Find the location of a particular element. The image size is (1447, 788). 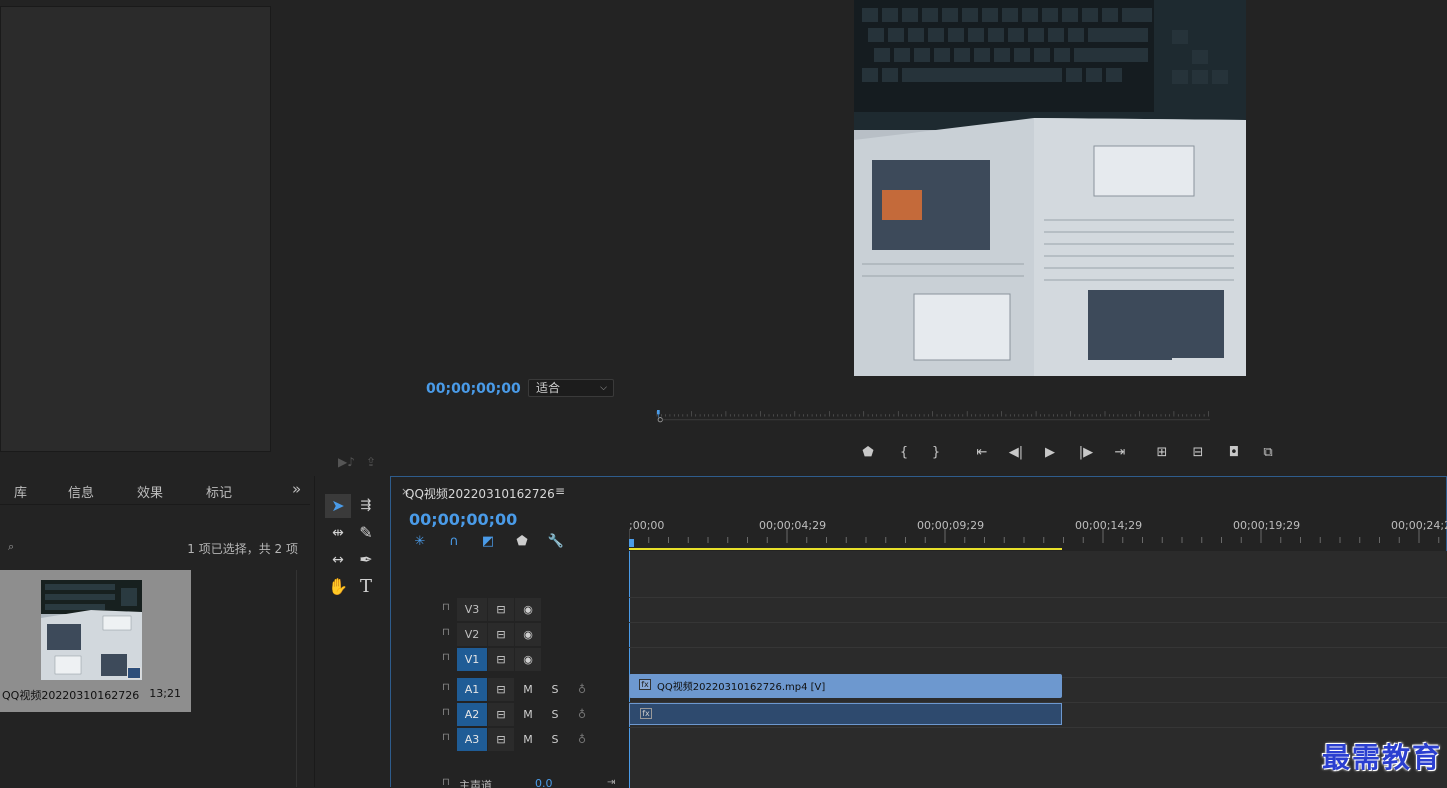

add-marker-button: ⬟ is located at coordinates (868, 453).